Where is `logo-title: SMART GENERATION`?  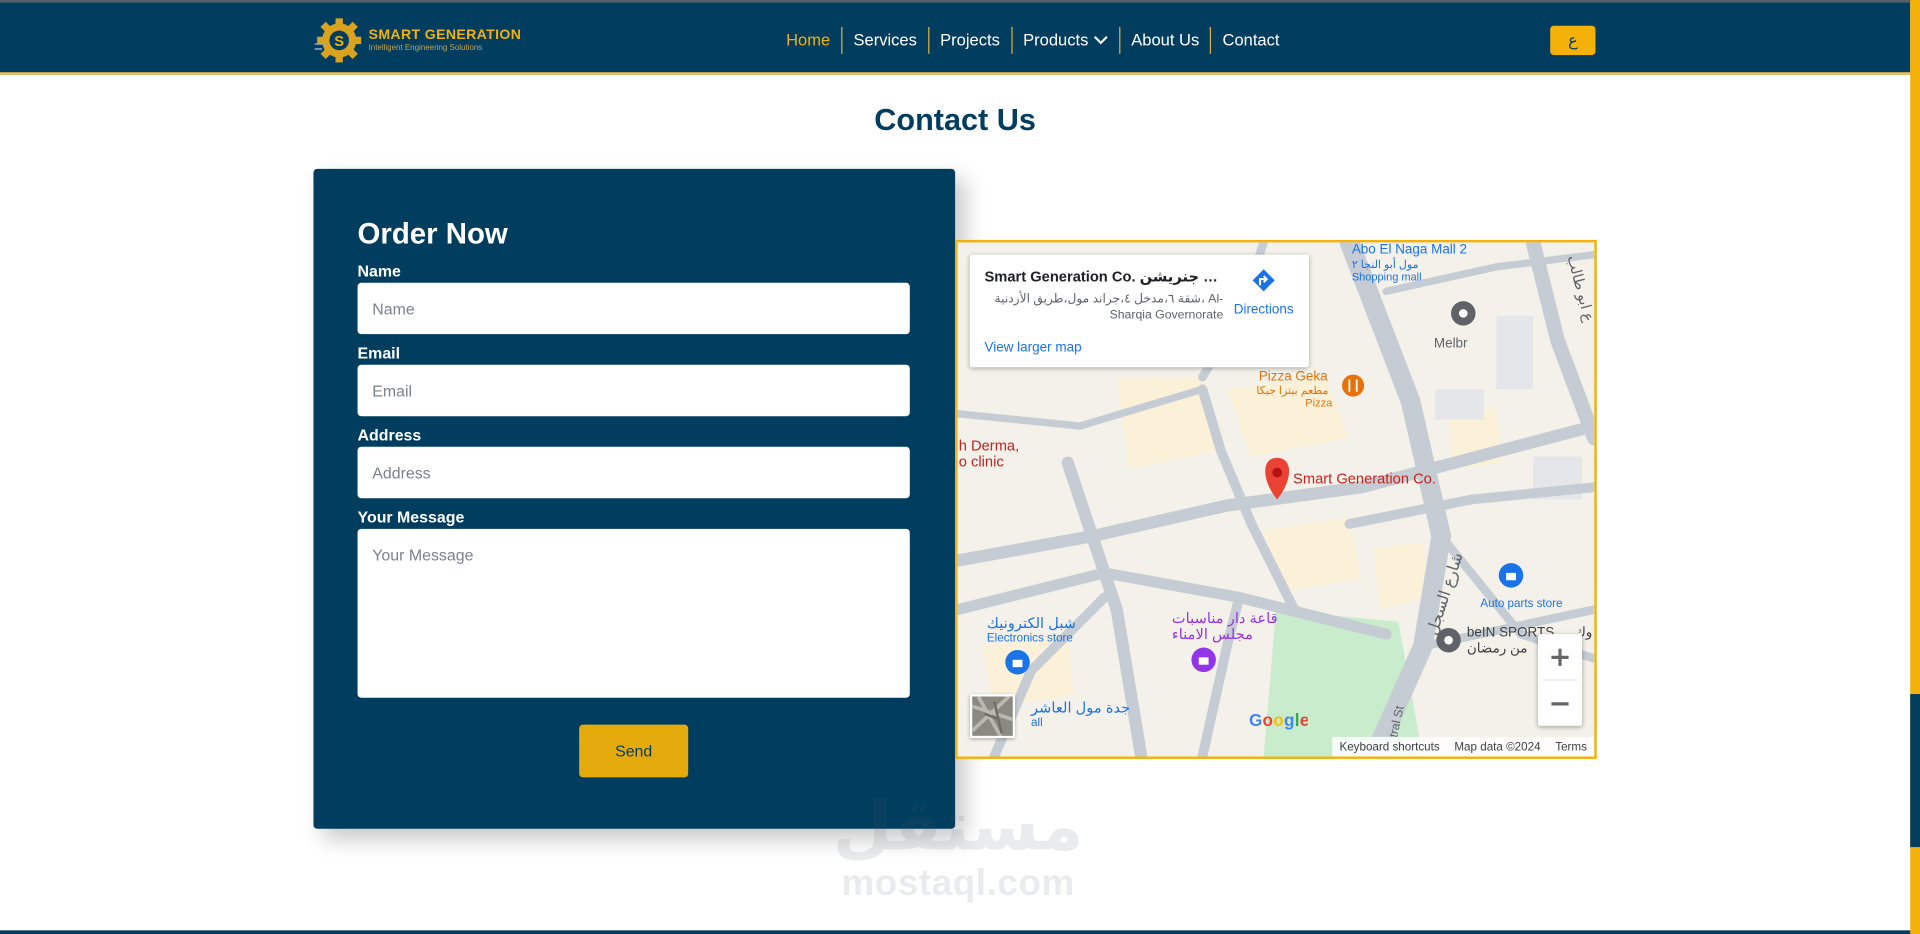
logo-title: SMART GENERATION is located at coordinates (445, 35).